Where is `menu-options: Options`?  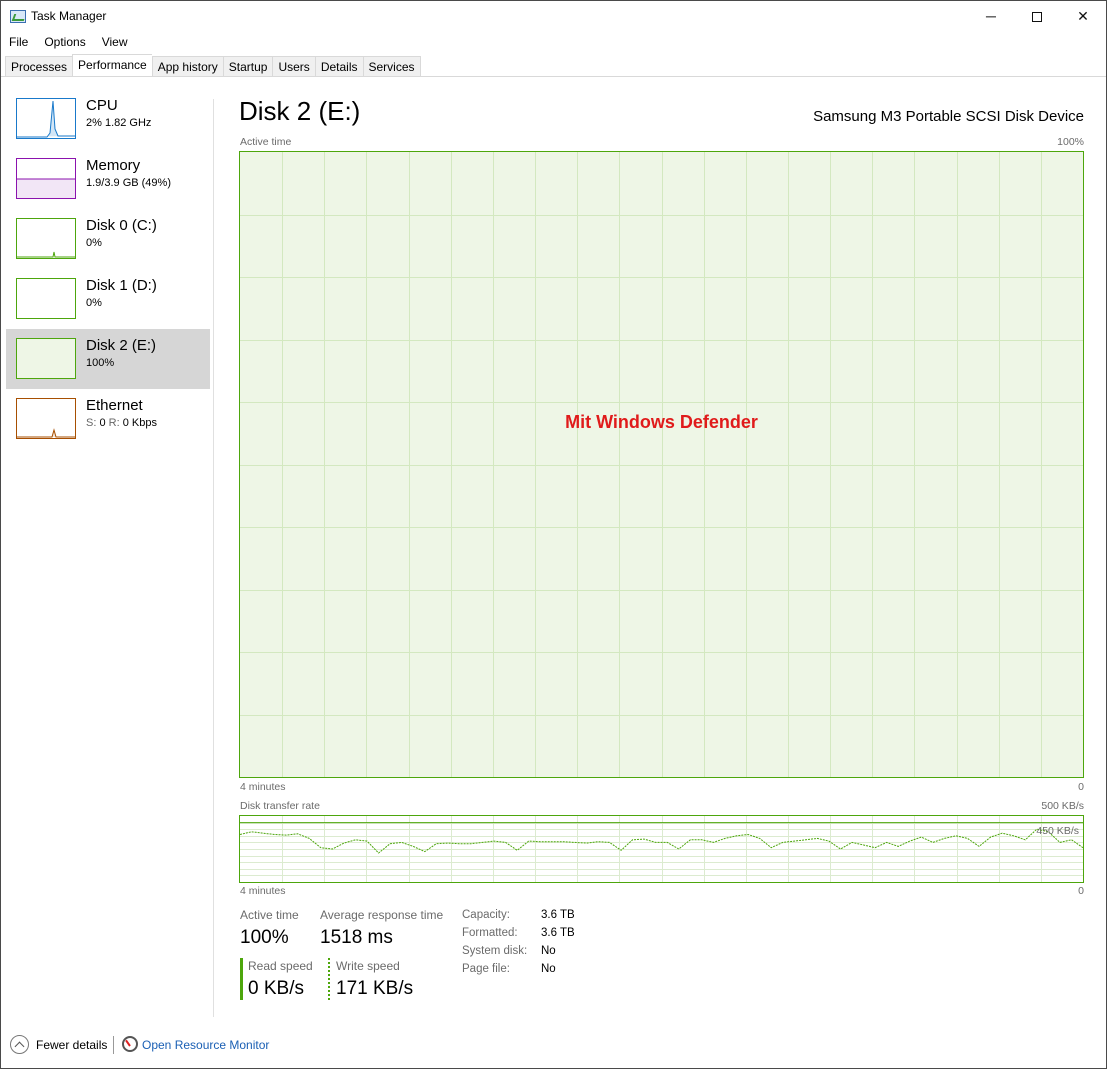 menu-options: Options is located at coordinates (64, 42).